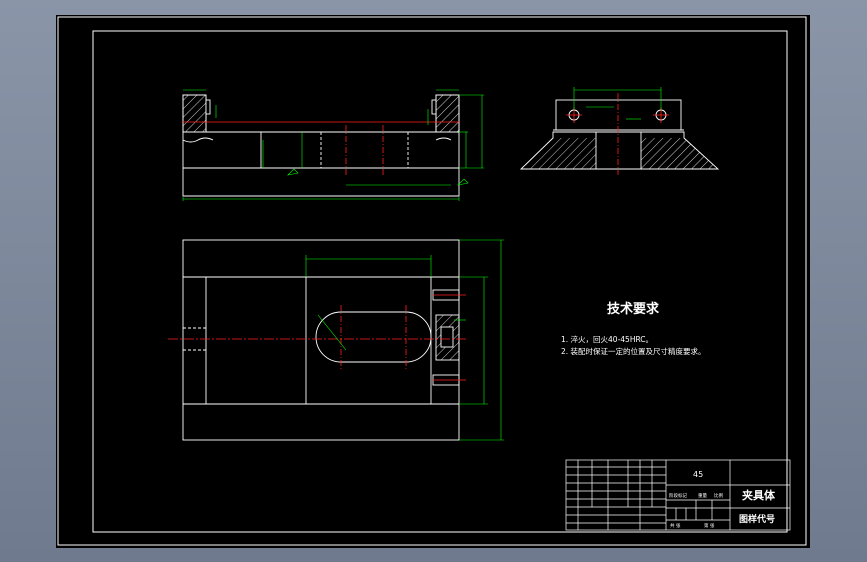 The height and width of the screenshot is (562, 867). What do you see at coordinates (757, 519) in the screenshot?
I see `drawing-code-value: 图样代号` at bounding box center [757, 519].